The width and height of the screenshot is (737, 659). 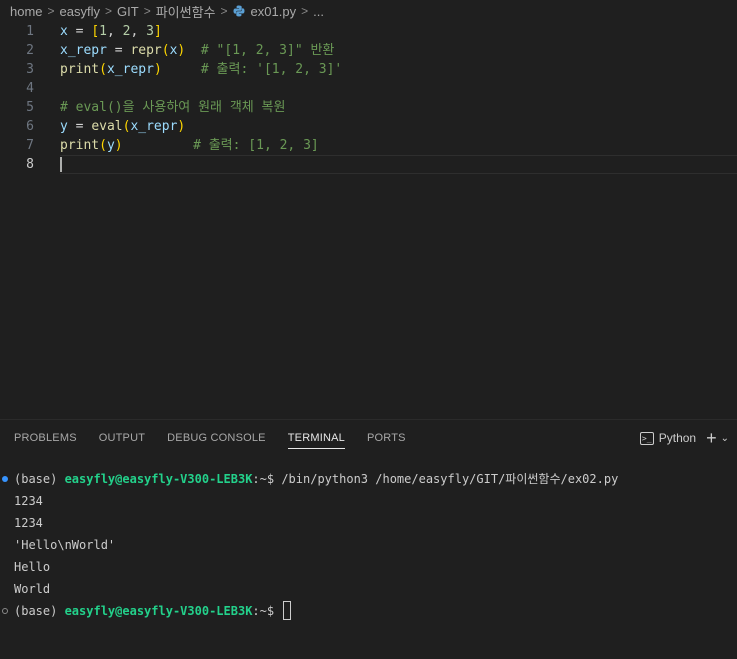 What do you see at coordinates (725, 438) in the screenshot?
I see `chevron-down-icon: ⌄` at bounding box center [725, 438].